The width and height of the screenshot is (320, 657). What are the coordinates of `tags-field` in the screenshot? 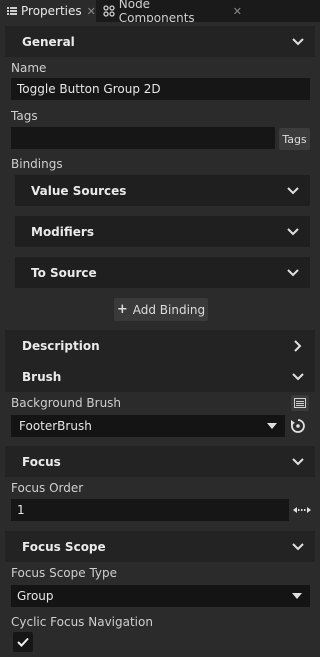 It's located at (143, 138).